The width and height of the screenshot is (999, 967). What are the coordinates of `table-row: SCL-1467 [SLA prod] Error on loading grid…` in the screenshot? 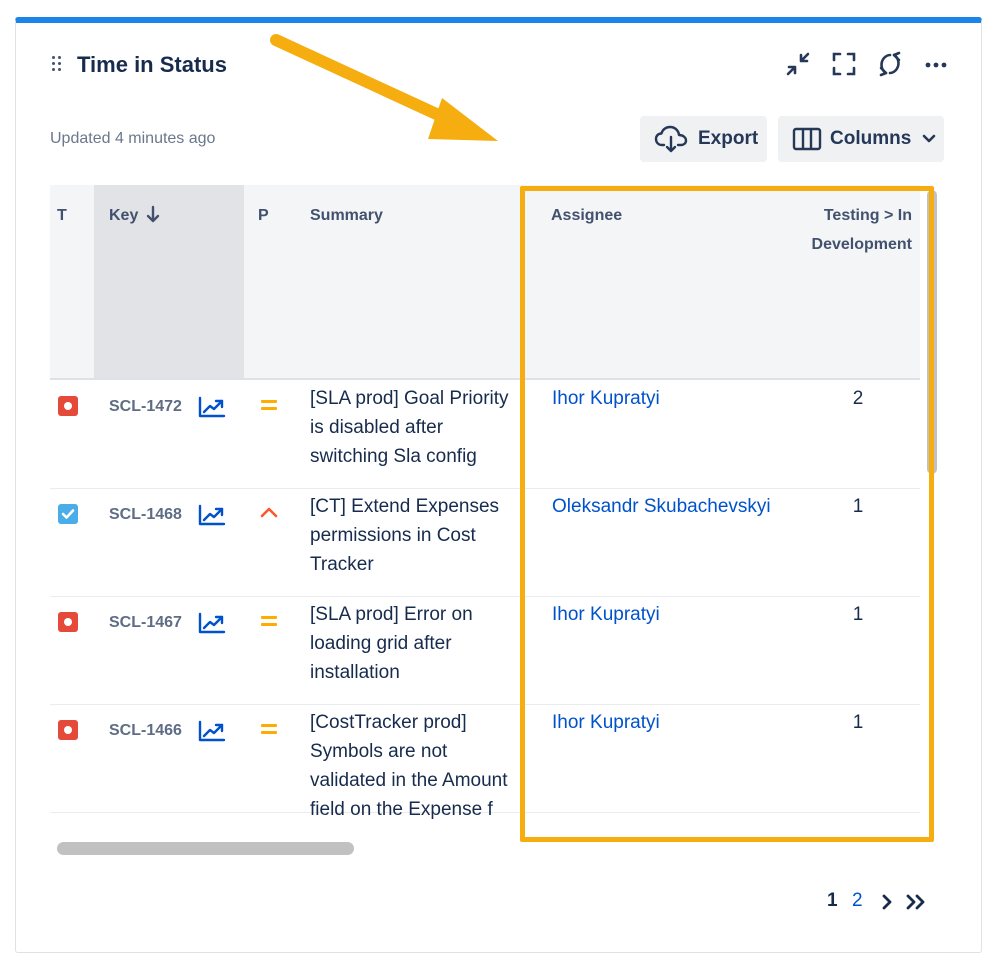 It's located at (485, 650).